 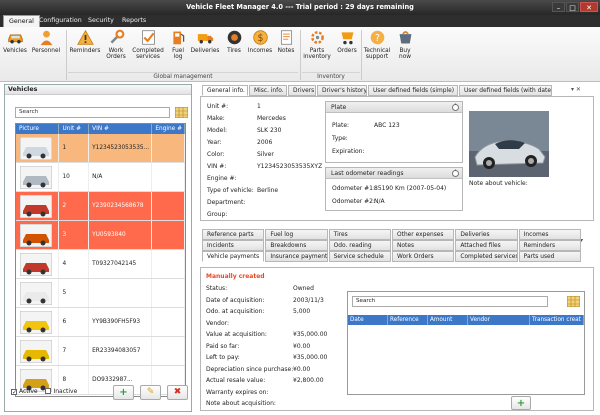 What do you see at coordinates (359, 256) in the screenshot?
I see `tab-service-schedule: Service schedule` at bounding box center [359, 256].